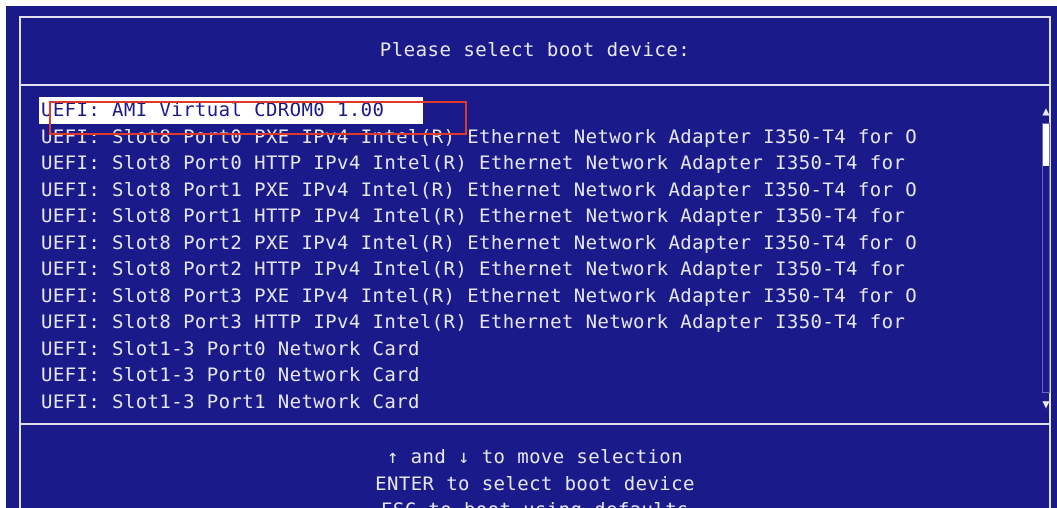 The image size is (1057, 508). Describe the element at coordinates (1046, 145) in the screenshot. I see `scroll-thumb` at that location.